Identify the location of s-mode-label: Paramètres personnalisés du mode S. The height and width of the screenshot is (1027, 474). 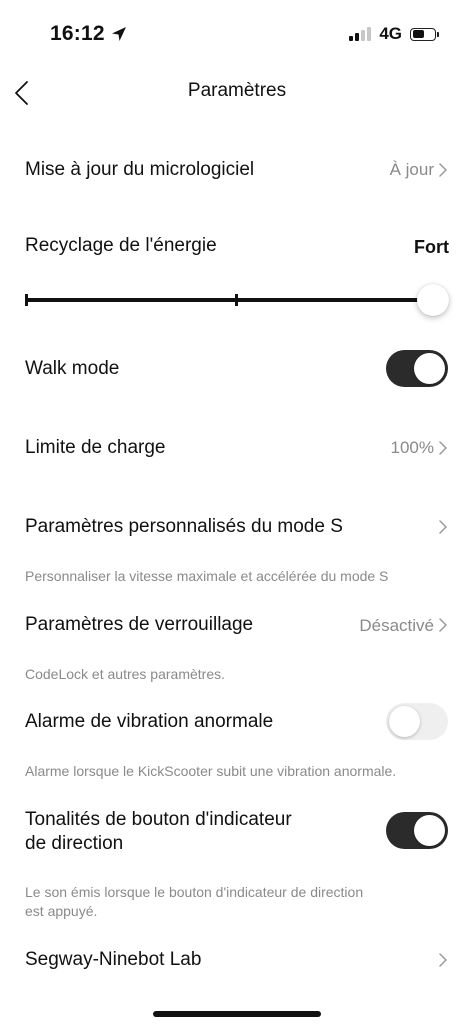
(184, 526).